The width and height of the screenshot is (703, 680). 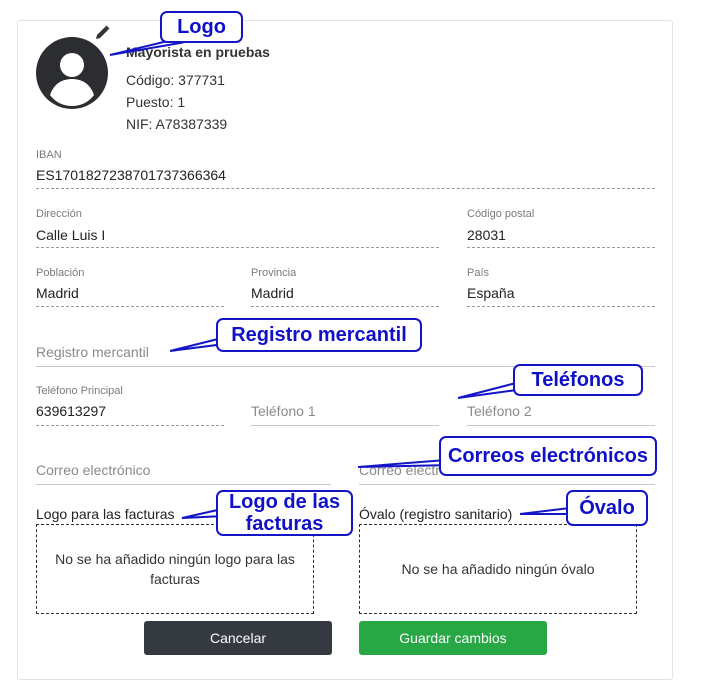 What do you see at coordinates (49, 155) in the screenshot?
I see `iban-label: IBAN` at bounding box center [49, 155].